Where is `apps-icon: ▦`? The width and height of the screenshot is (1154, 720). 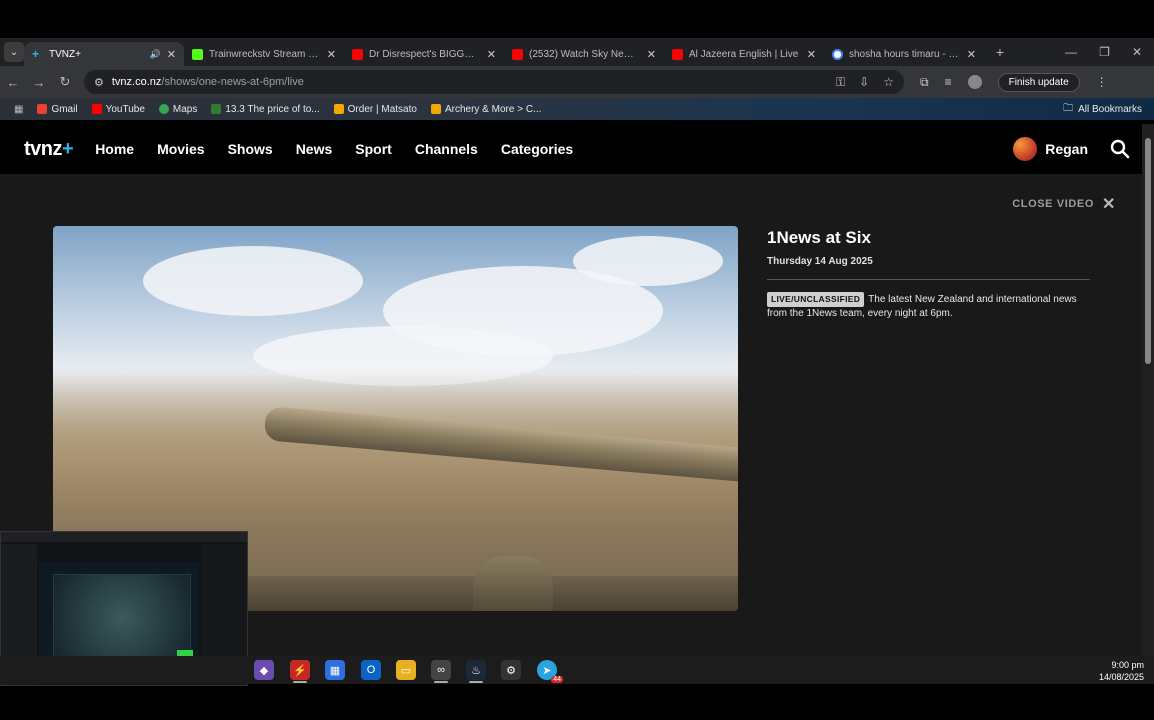
apps-icon: ▦ is located at coordinates (18, 109).